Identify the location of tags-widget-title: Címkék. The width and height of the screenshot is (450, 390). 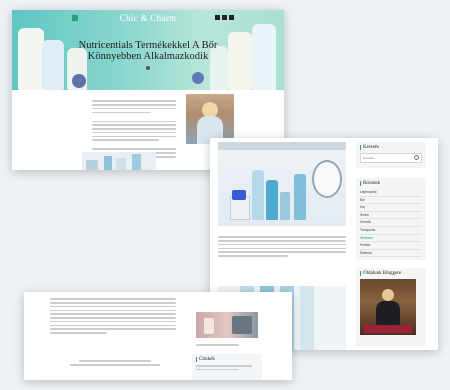
(227, 359).